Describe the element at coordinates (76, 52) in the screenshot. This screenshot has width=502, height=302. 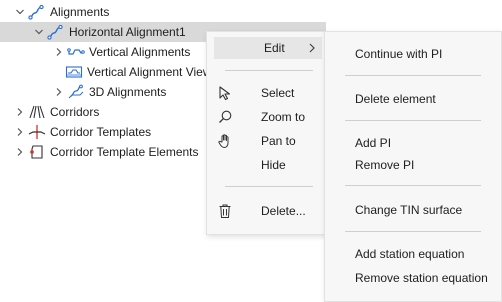
I see `vertical-alignment-icon` at that location.